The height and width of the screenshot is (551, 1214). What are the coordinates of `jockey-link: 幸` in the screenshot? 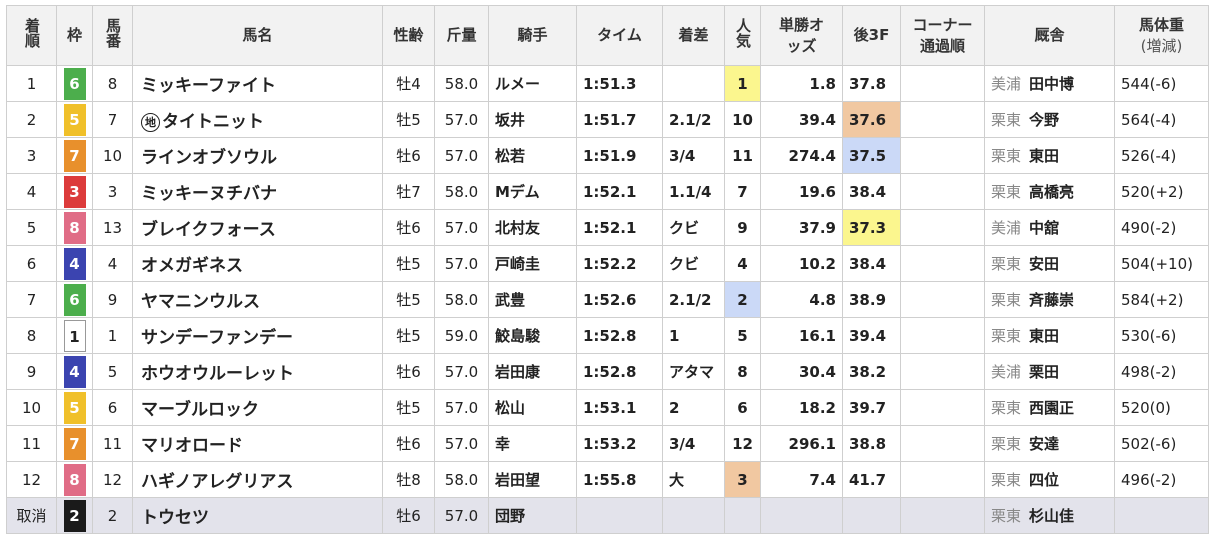 It's located at (532, 443).